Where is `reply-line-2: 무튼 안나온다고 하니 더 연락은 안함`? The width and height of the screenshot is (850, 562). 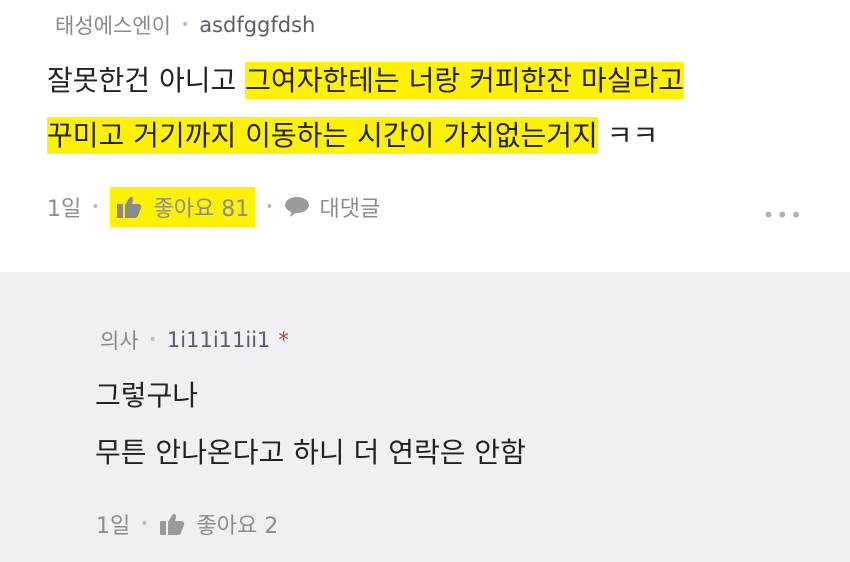 reply-line-2: 무튼 안나온다고 하니 더 연락은 안함 is located at coordinates (310, 452).